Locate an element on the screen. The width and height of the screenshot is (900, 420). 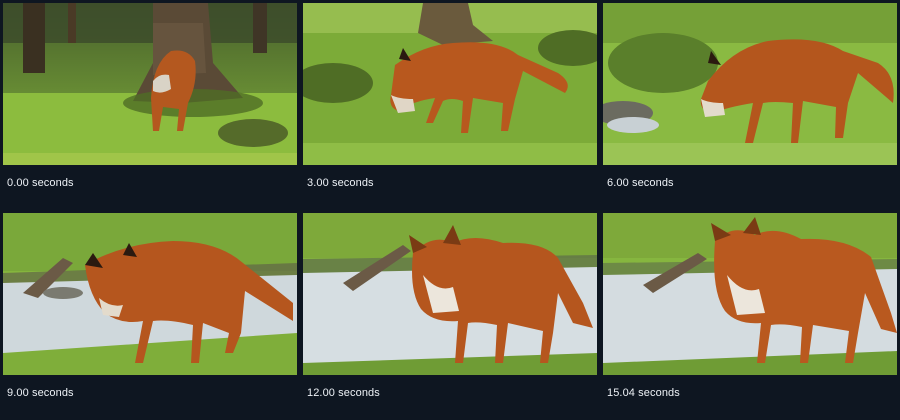
frame-timestamp: 12.00 seconds is located at coordinates (343, 393).